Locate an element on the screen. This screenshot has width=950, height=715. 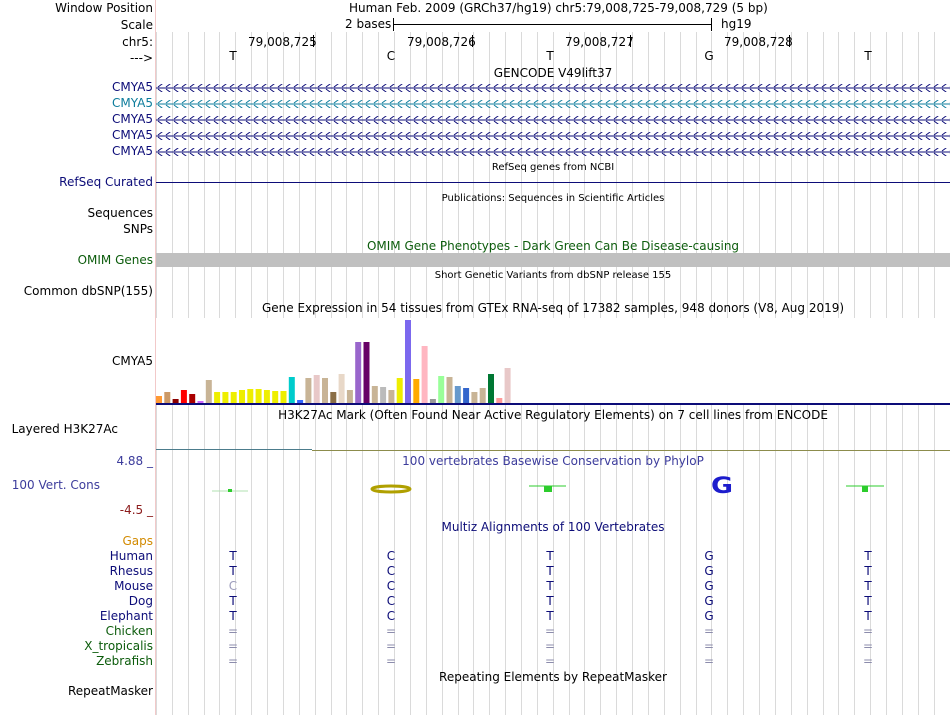
gencode-gene-5-label: CMYA5 is located at coordinates (132, 151).